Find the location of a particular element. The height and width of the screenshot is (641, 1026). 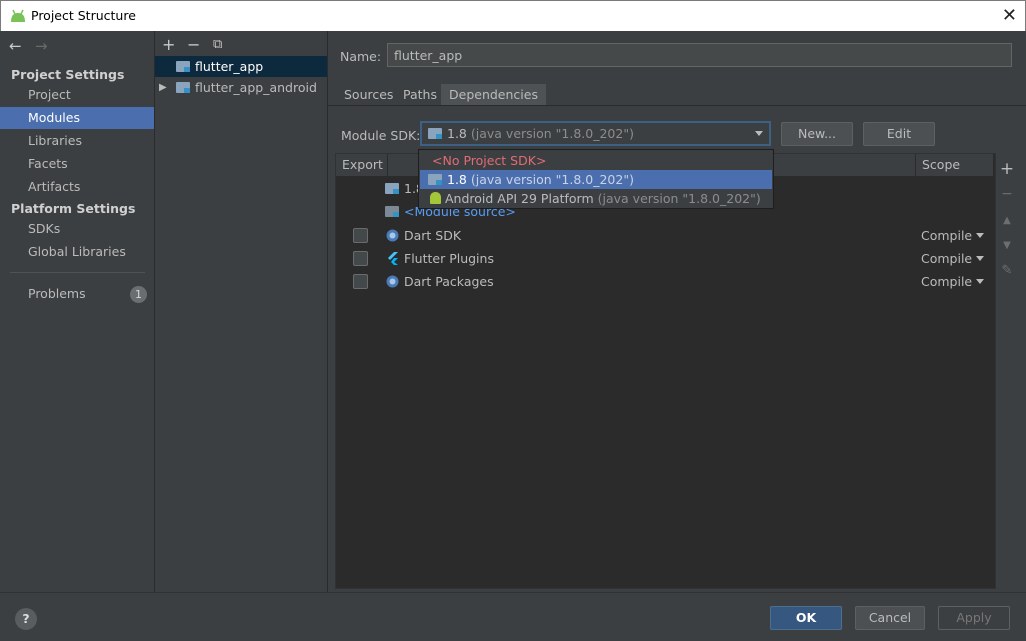

nav-item-sdks: SDKs is located at coordinates (77, 229).